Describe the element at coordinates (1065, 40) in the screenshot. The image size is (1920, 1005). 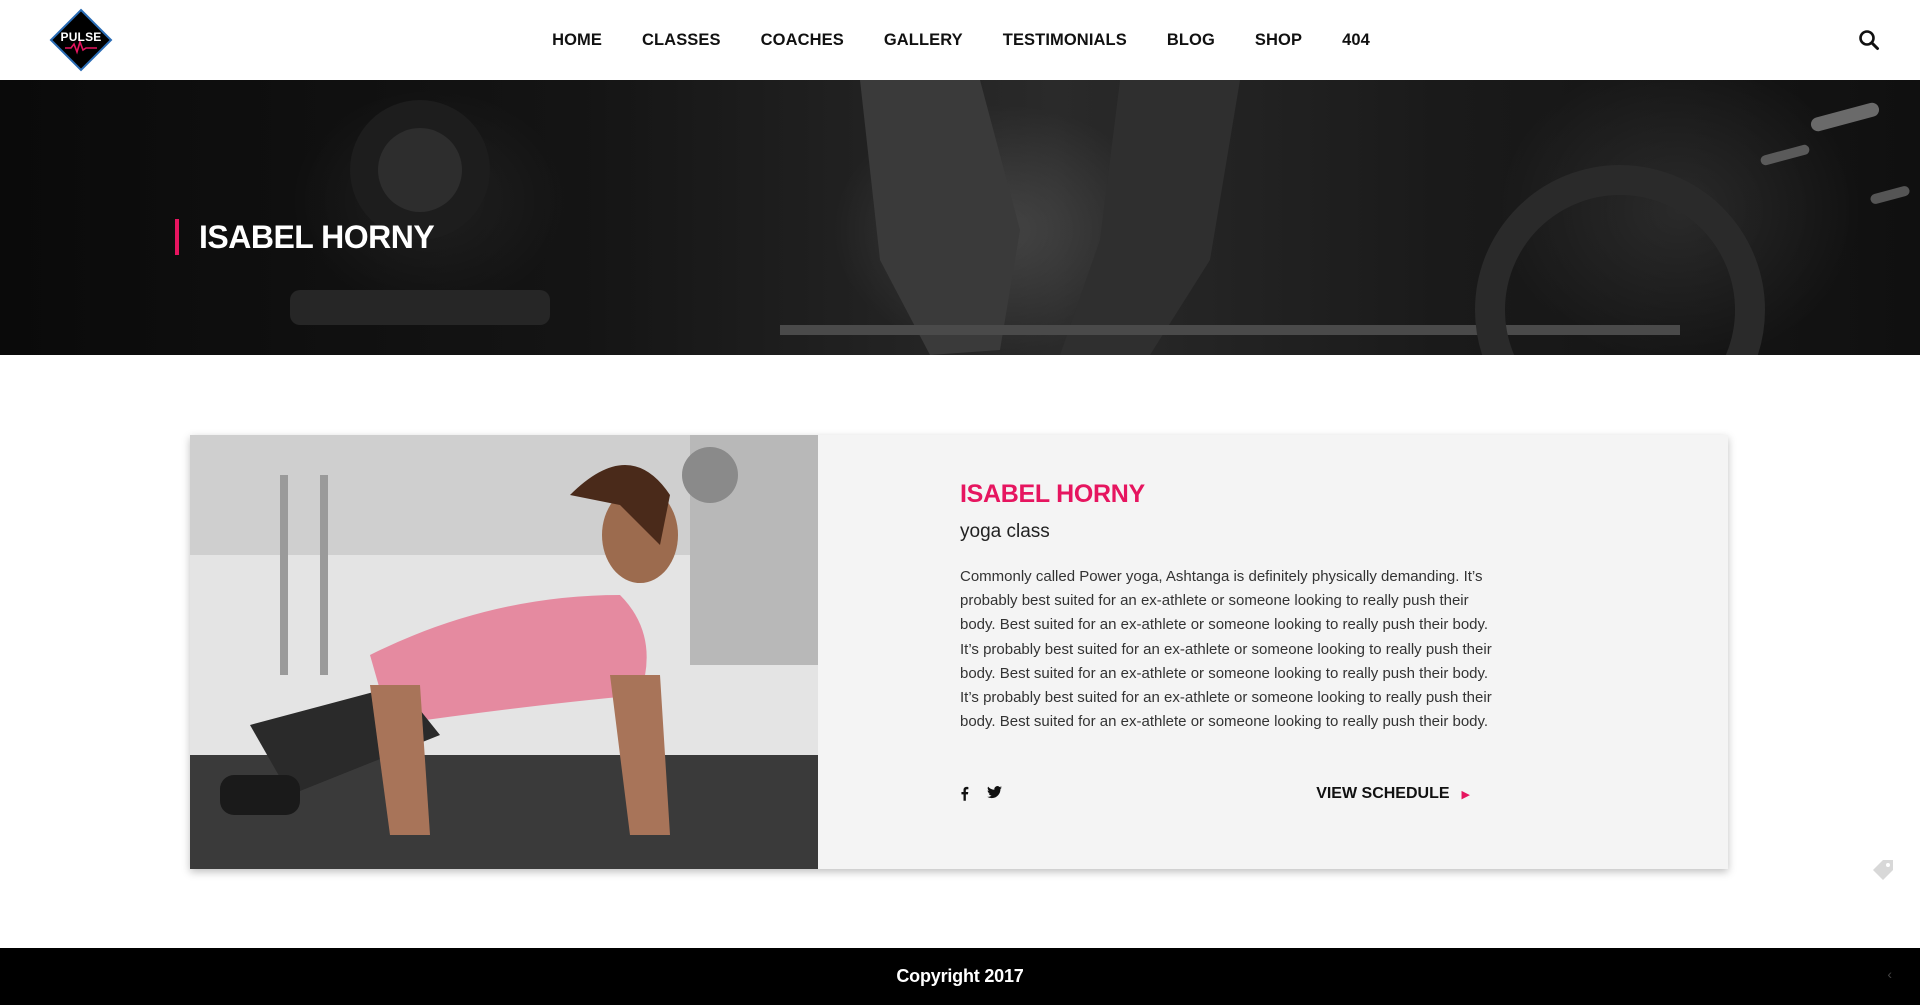
I see `nav-item-testimonials: TESTIMONIALS` at that location.